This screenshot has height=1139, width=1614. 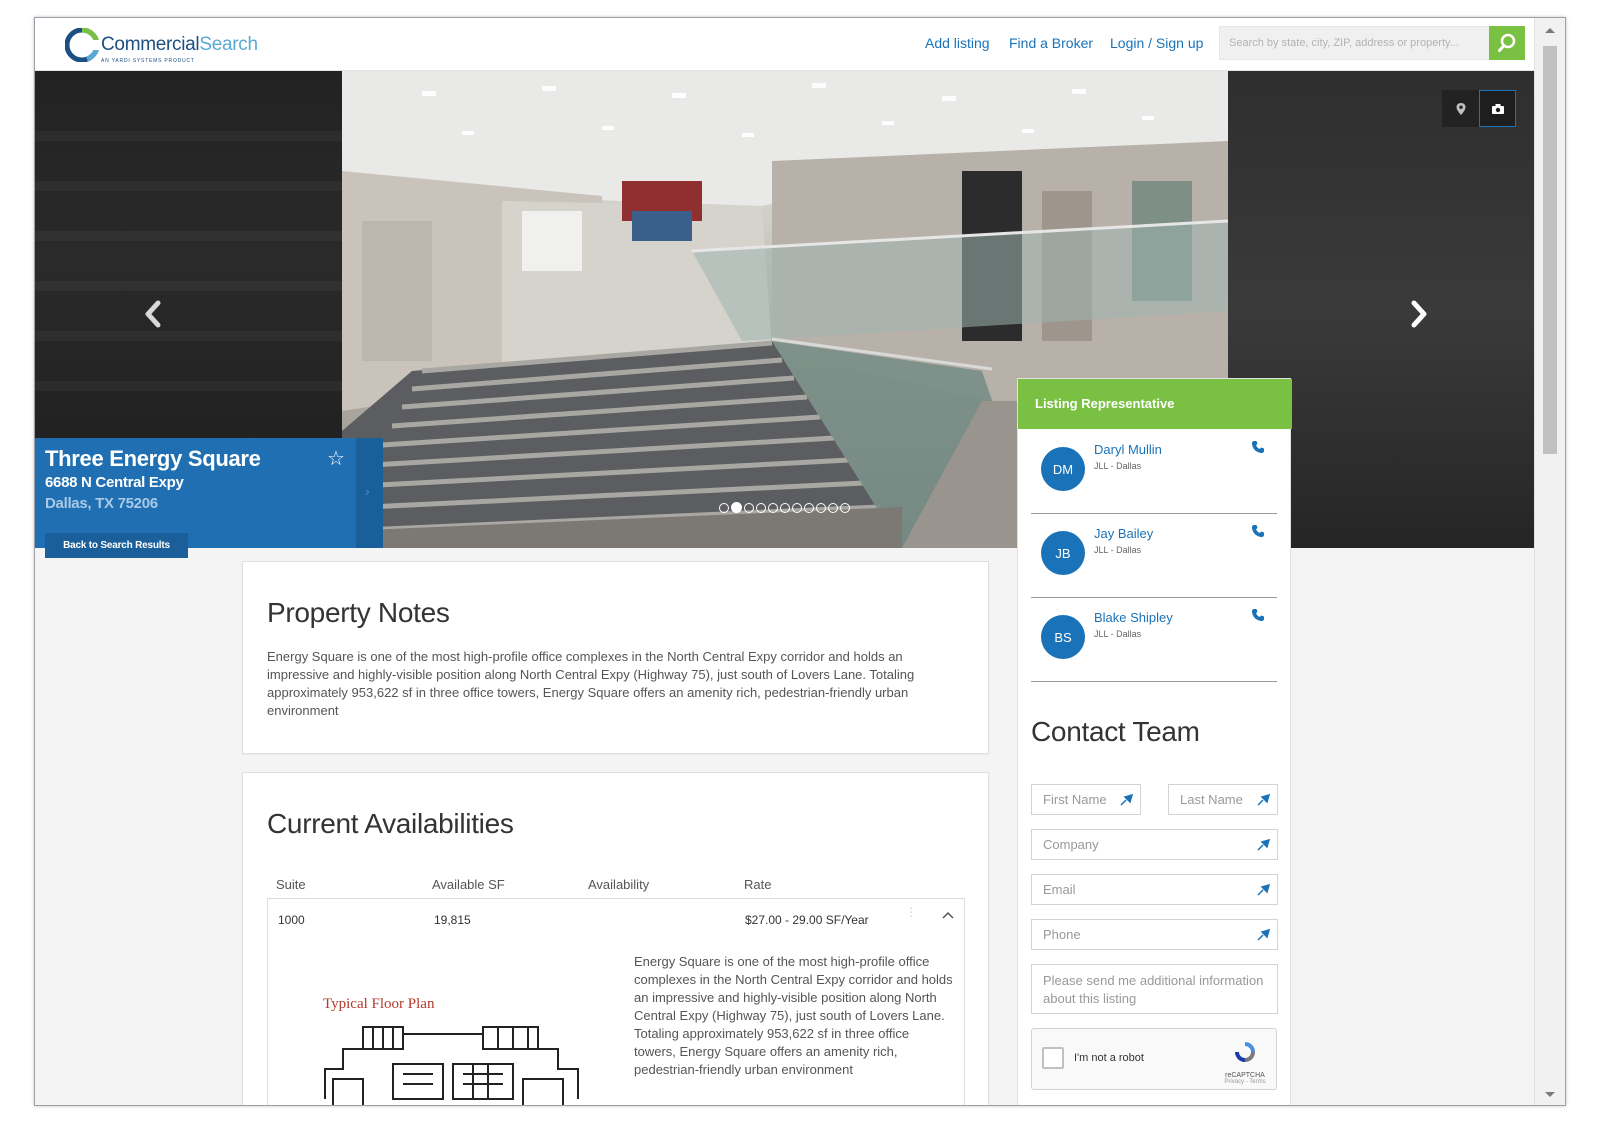 I want to click on listing-representative-title: Listing Representative, so click(x=1155, y=404).